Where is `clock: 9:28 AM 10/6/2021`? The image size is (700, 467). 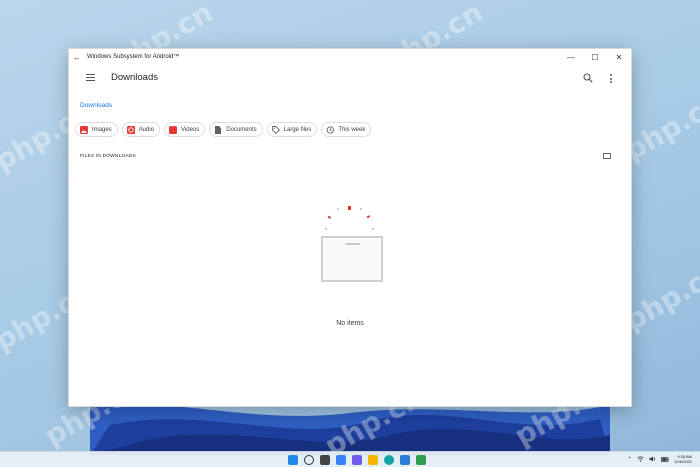 clock: 9:28 AM 10/6/2021 is located at coordinates (683, 459).